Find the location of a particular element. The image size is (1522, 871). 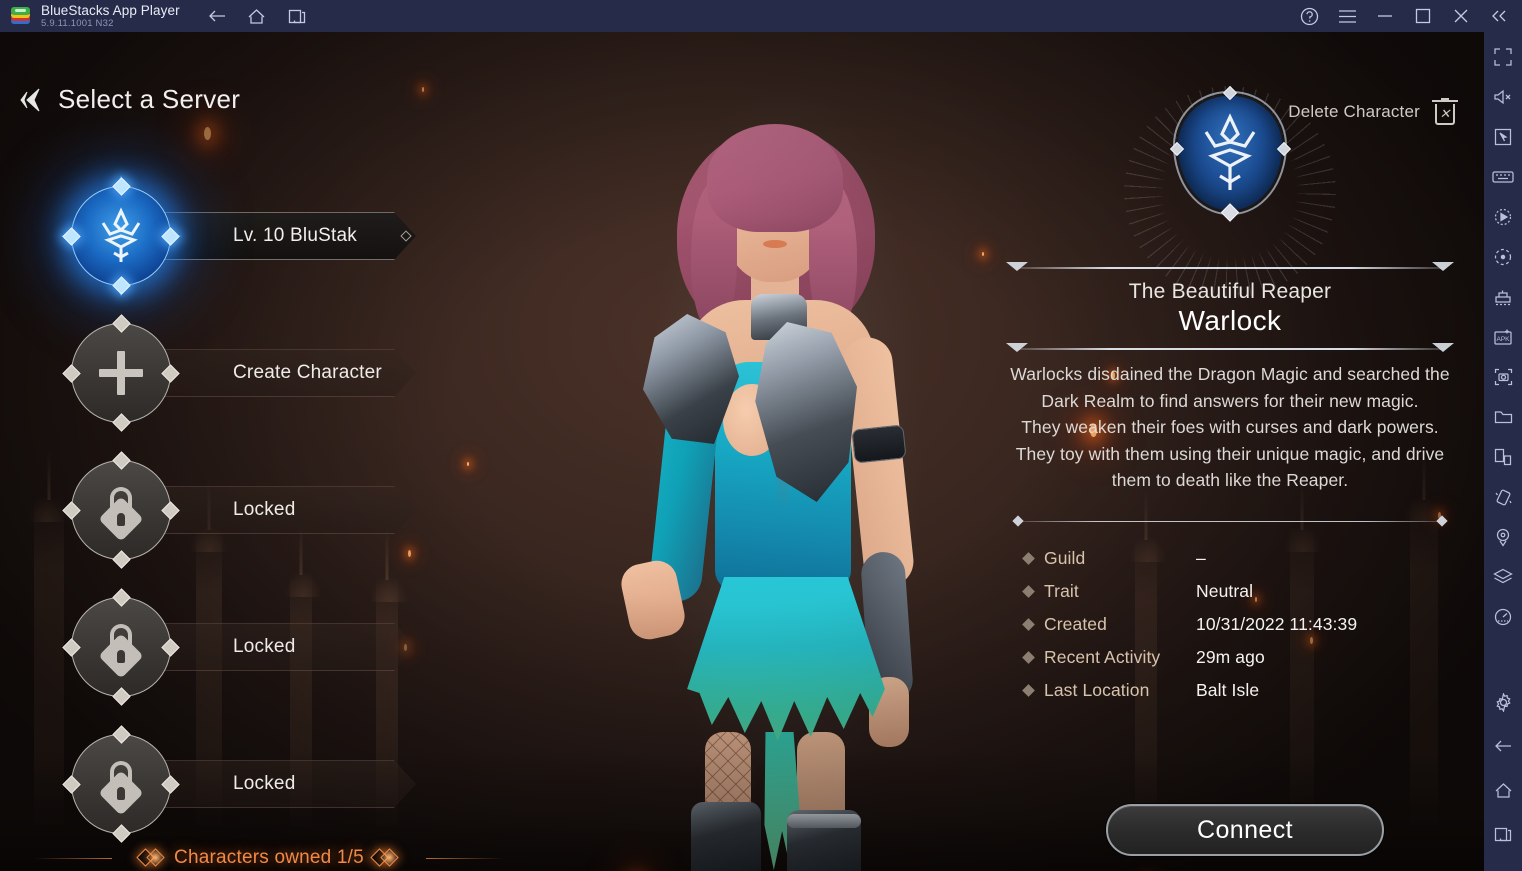

divider-bottom is located at coordinates (1230, 348).